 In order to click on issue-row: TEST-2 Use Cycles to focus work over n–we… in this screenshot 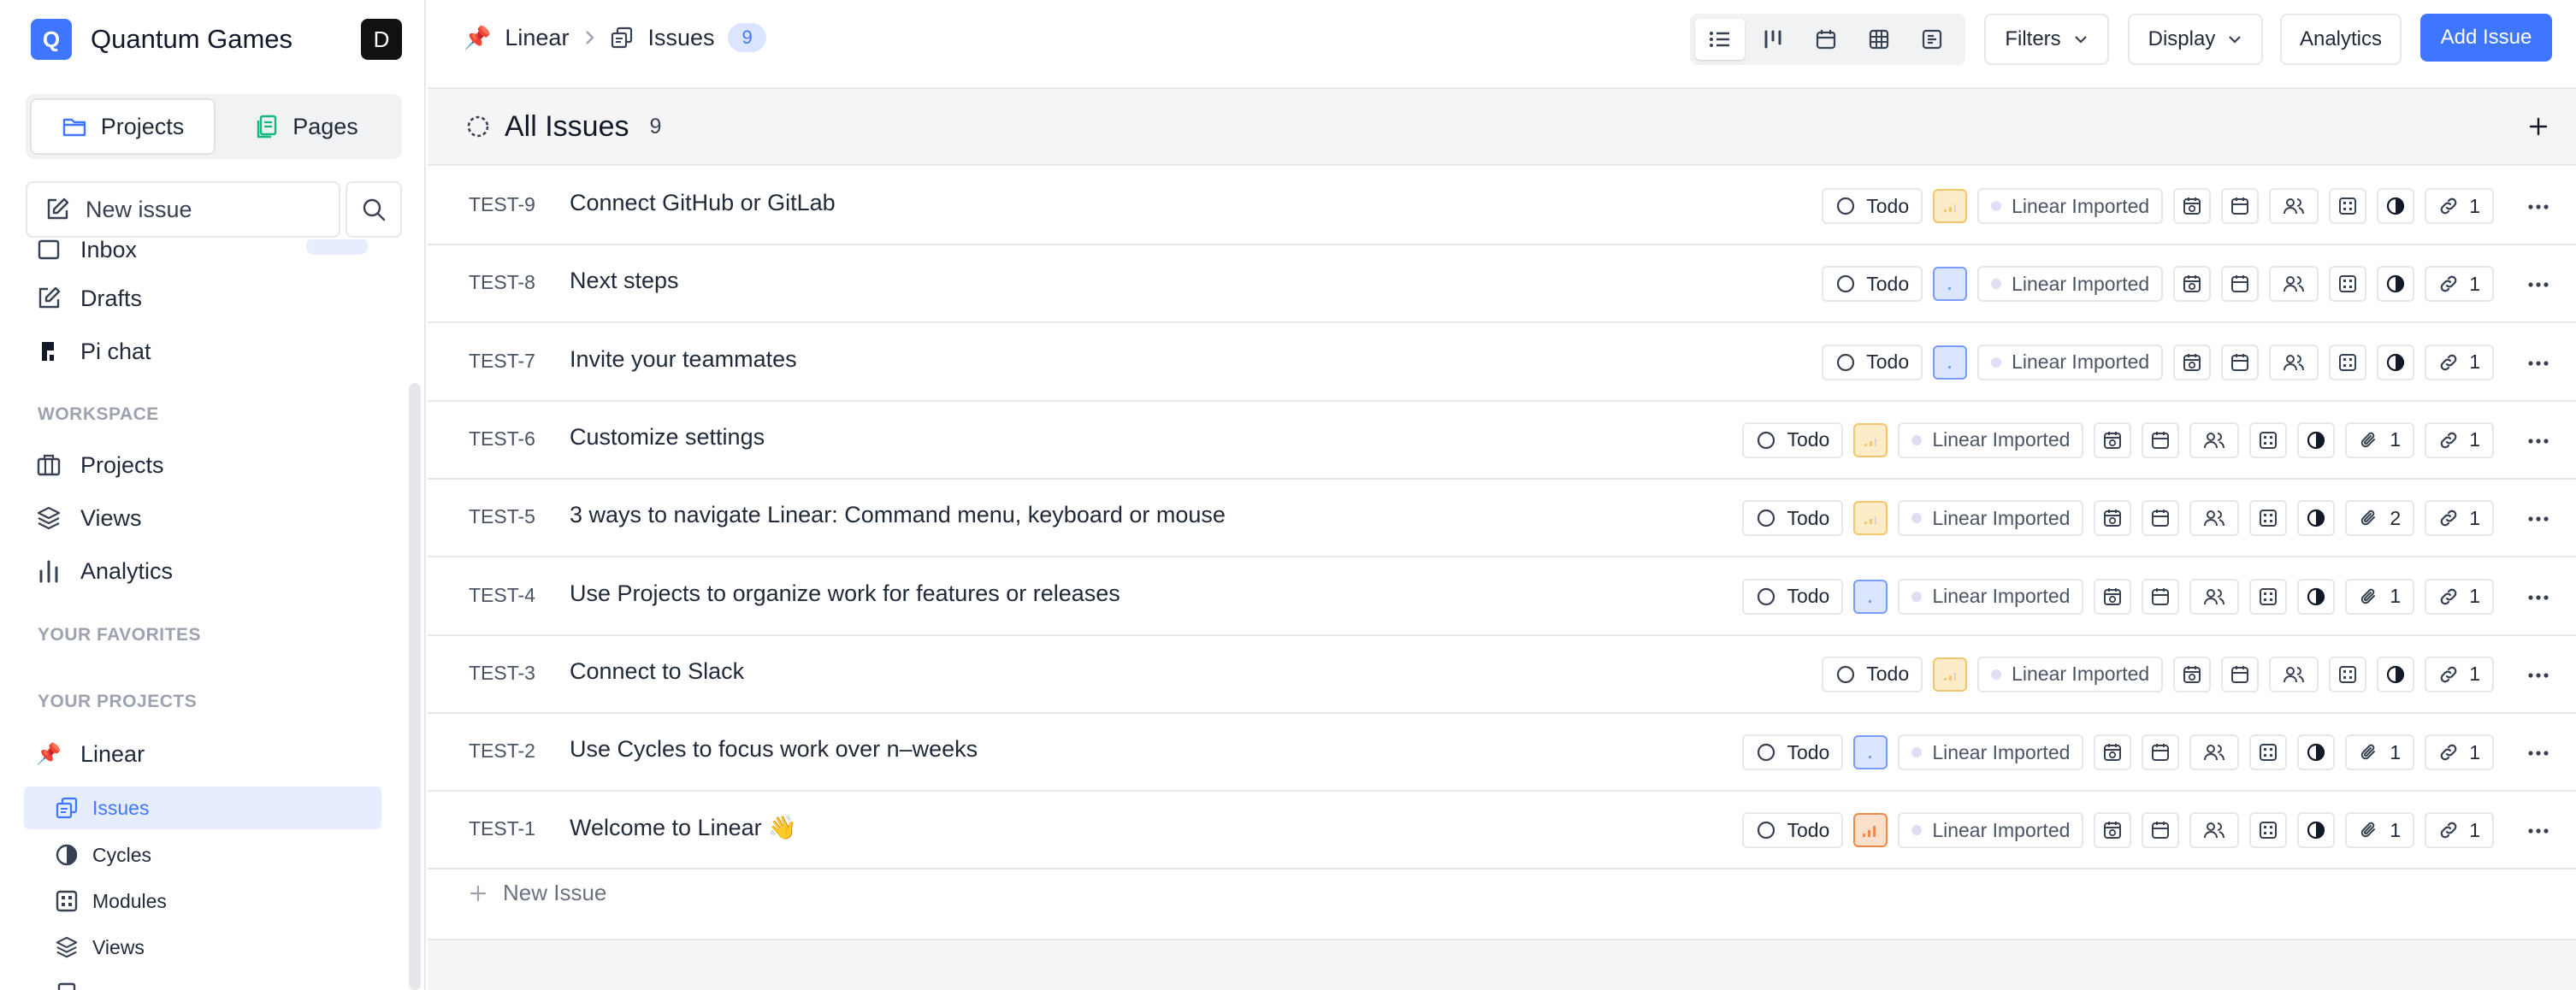, I will do `click(1502, 753)`.